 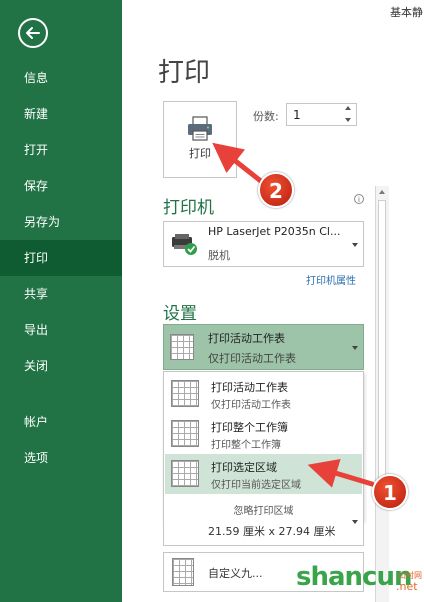 I want to click on annotation-badge-2: 2, so click(x=276, y=190).